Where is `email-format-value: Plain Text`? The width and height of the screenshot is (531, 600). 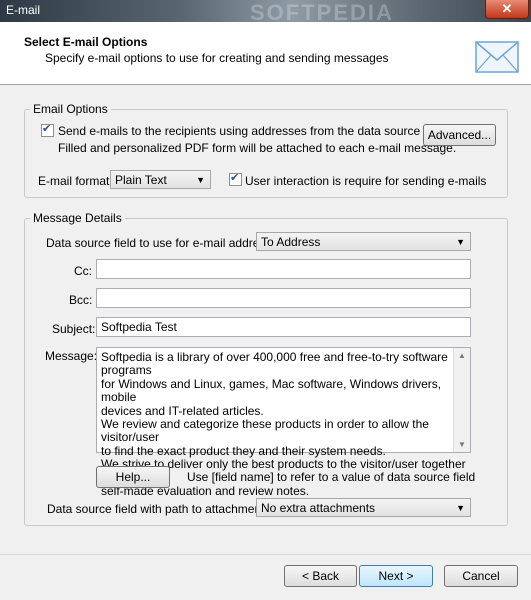
email-format-value: Plain Text is located at coordinates (141, 180).